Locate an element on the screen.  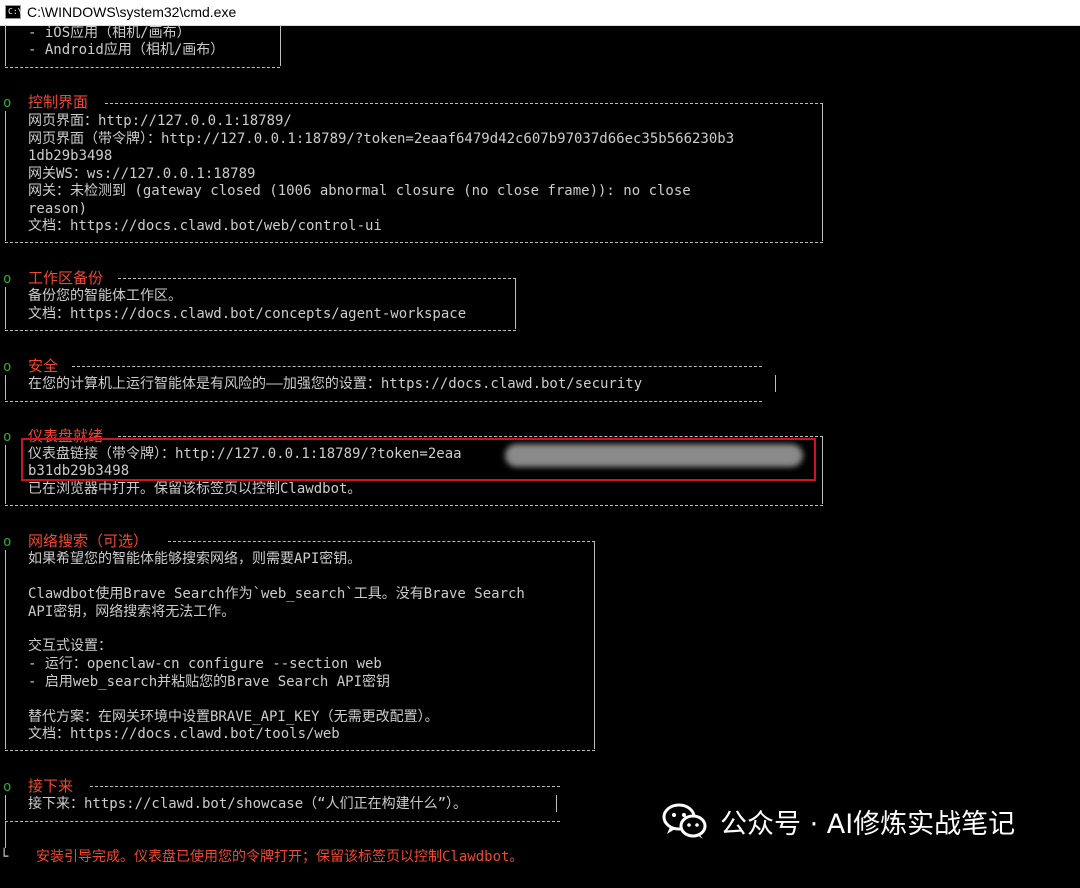
console-line: - 运行：openclaw-cn configure --section web is located at coordinates (205, 664).